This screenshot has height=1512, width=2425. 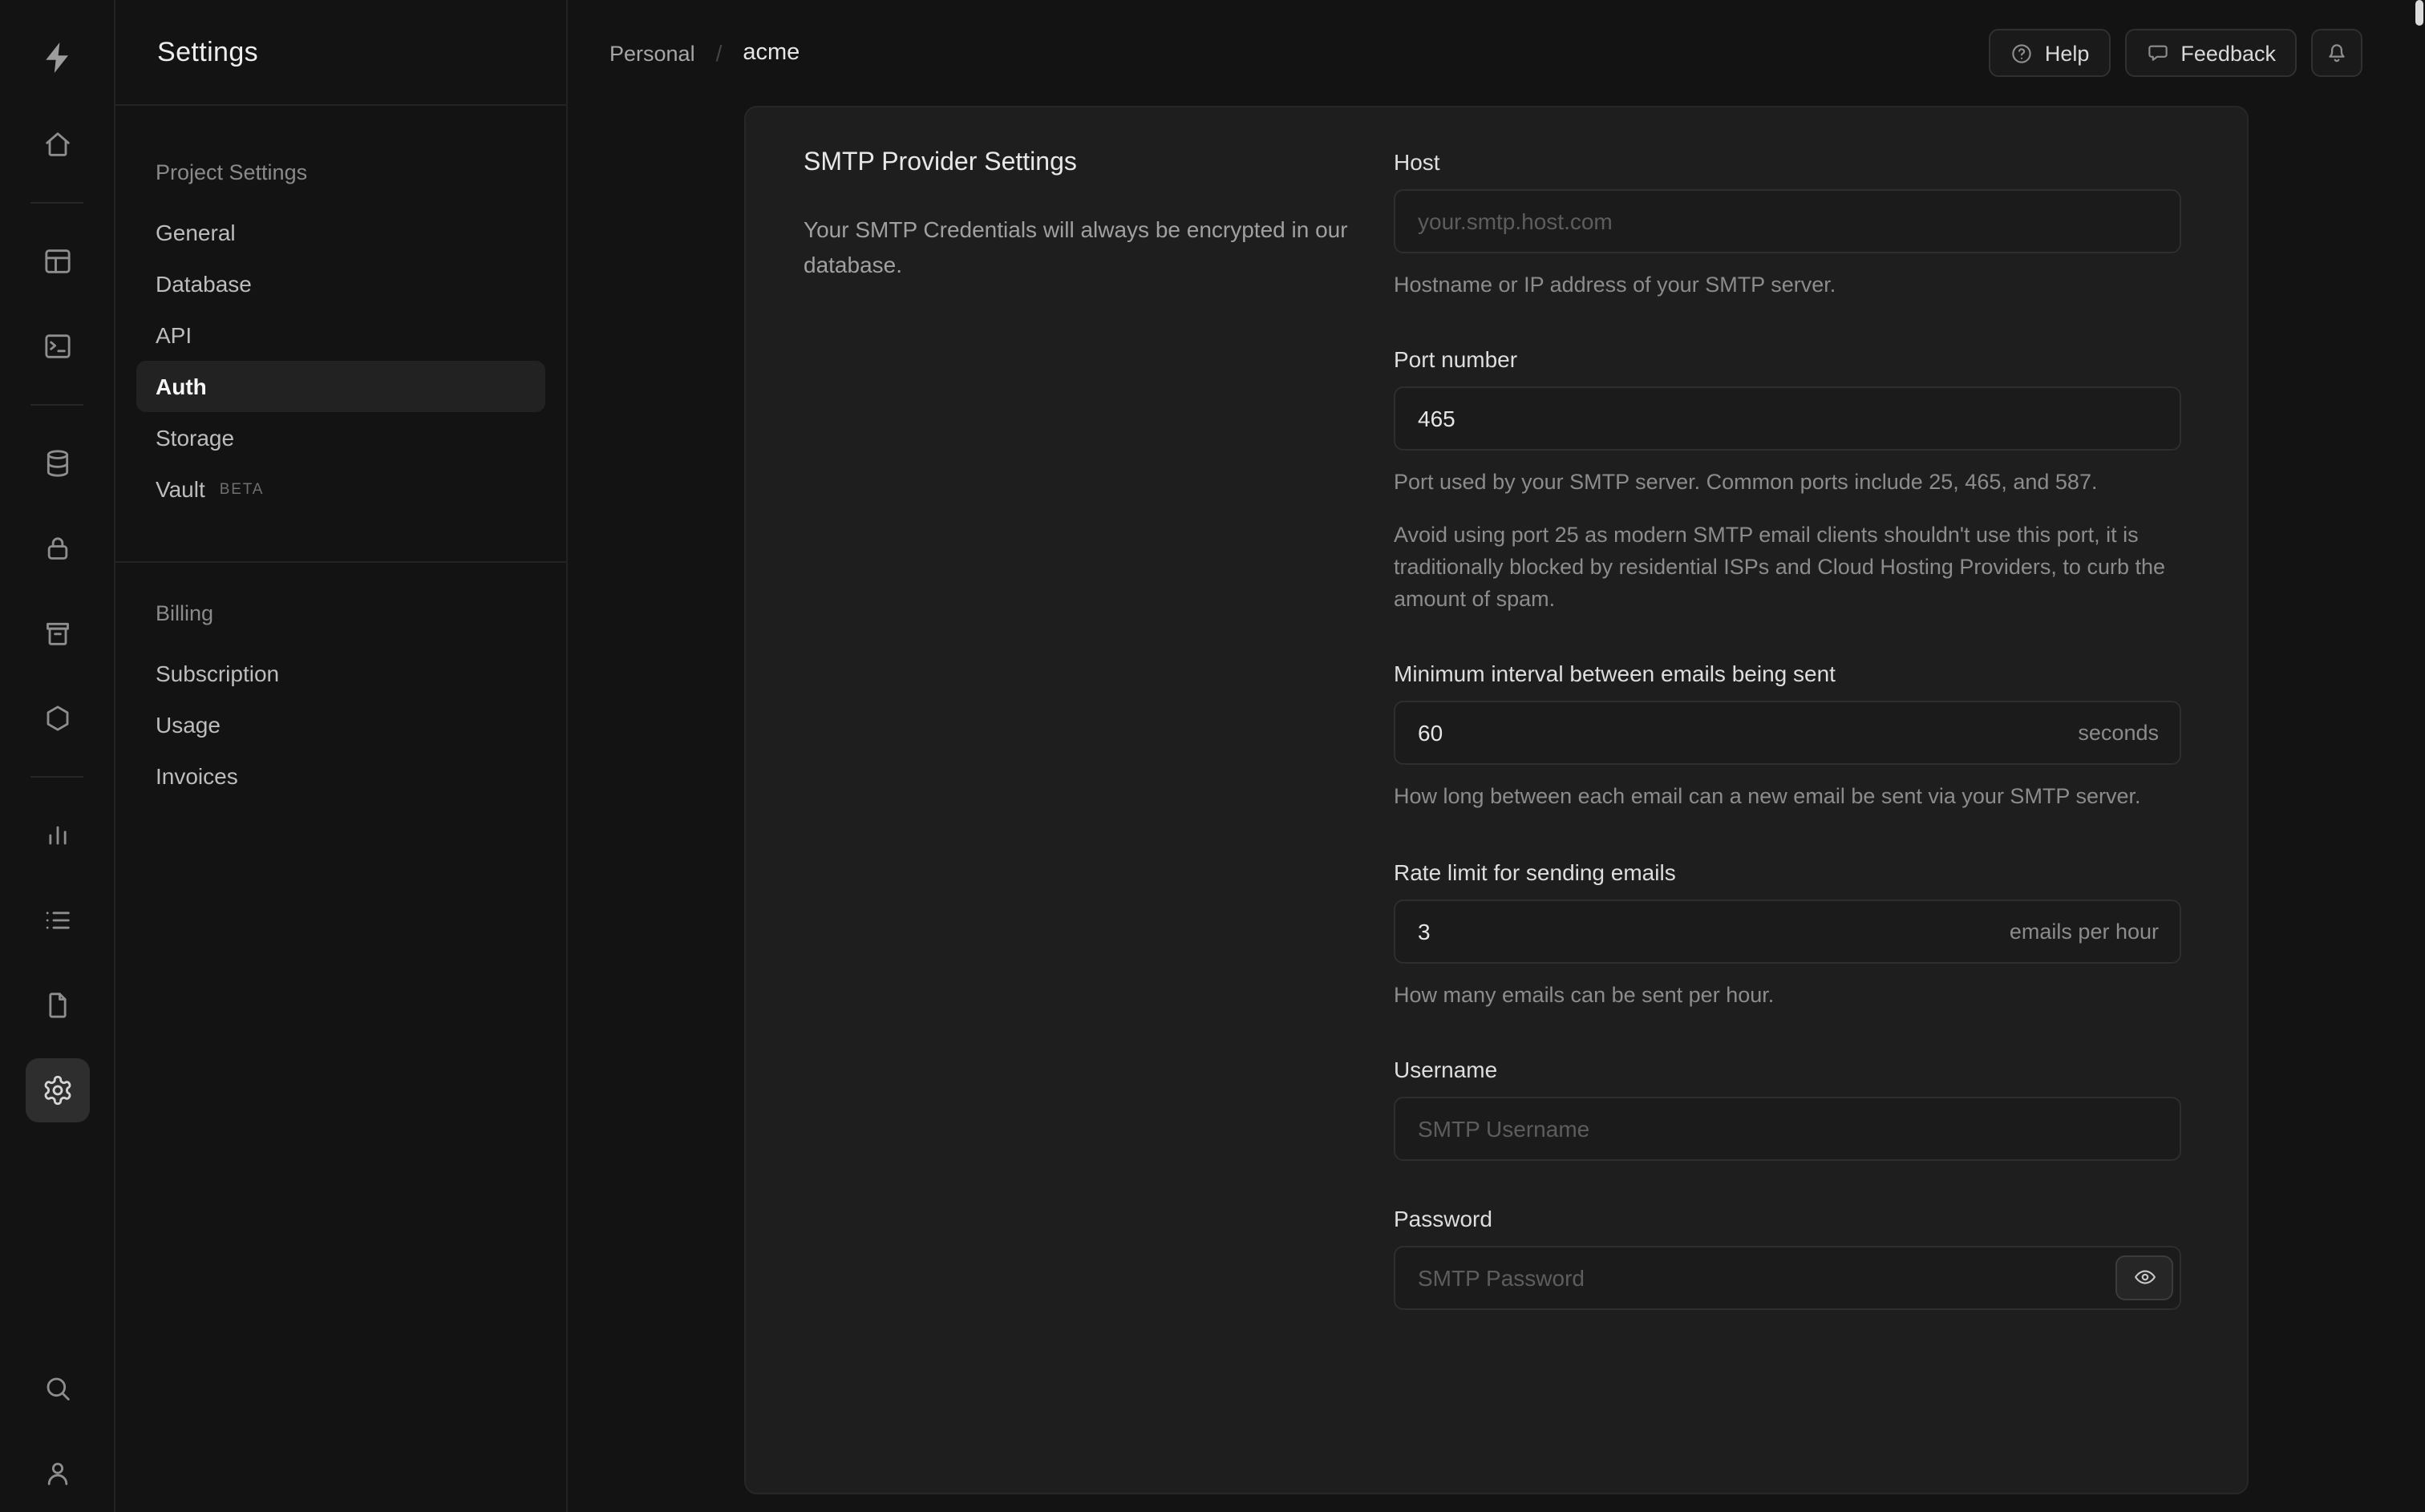 What do you see at coordinates (1787, 931) in the screenshot?
I see `rate-limit-input` at bounding box center [1787, 931].